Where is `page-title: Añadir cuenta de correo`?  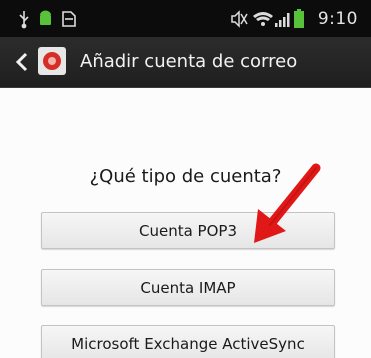
page-title: Añadir cuenta de correo is located at coordinates (189, 61).